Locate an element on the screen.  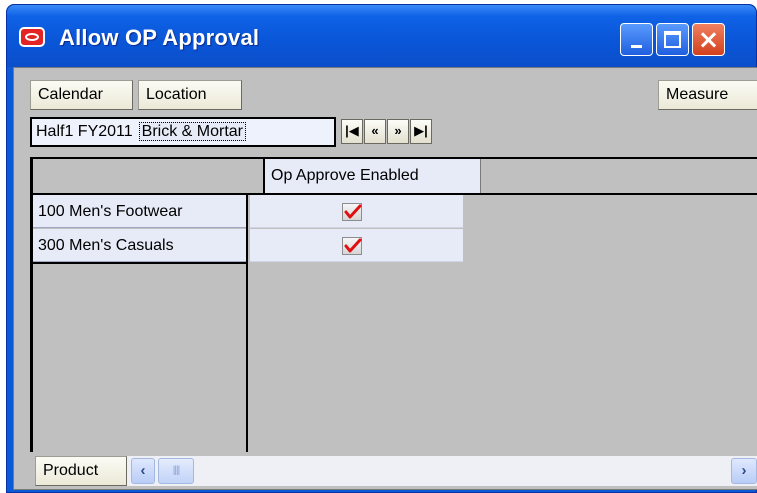
oracle-app-icon is located at coordinates (32, 37).